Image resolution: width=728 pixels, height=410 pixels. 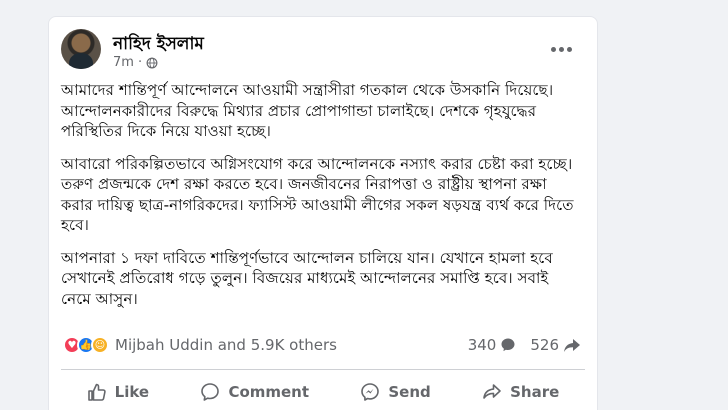 What do you see at coordinates (96, 392) in the screenshot?
I see `thumbs-up-icon` at bounding box center [96, 392].